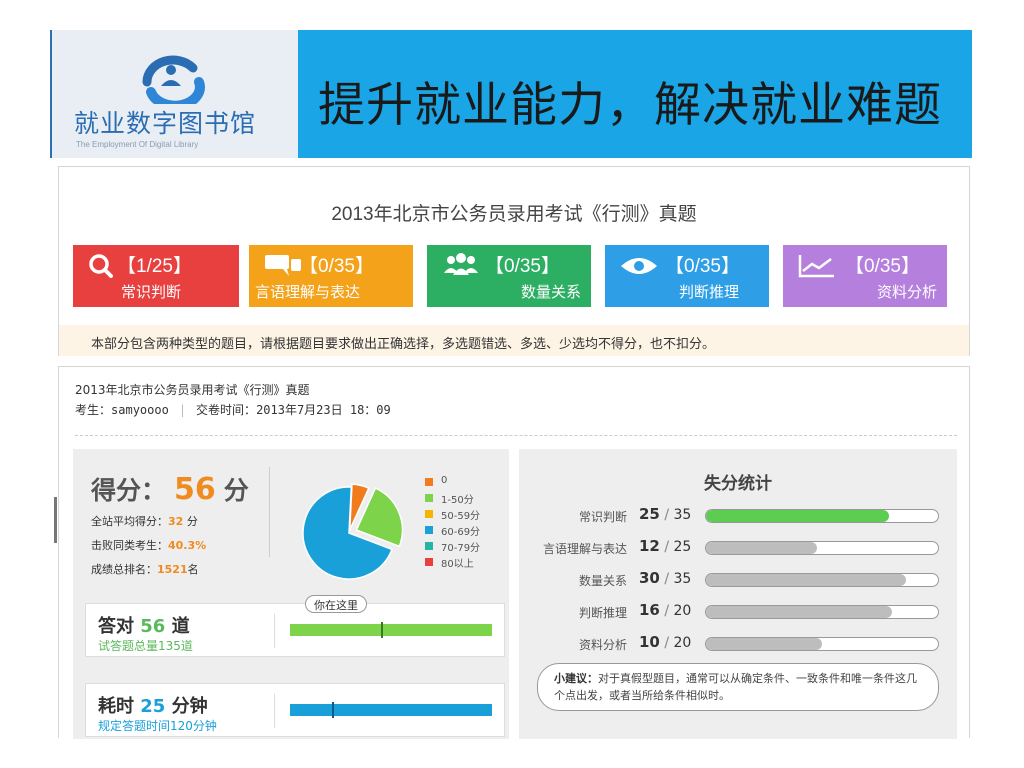 Image resolution: width=1024 pixels, height=768 pixels. I want to click on loss-row: 常识判断 25 / 35, so click(738, 516).